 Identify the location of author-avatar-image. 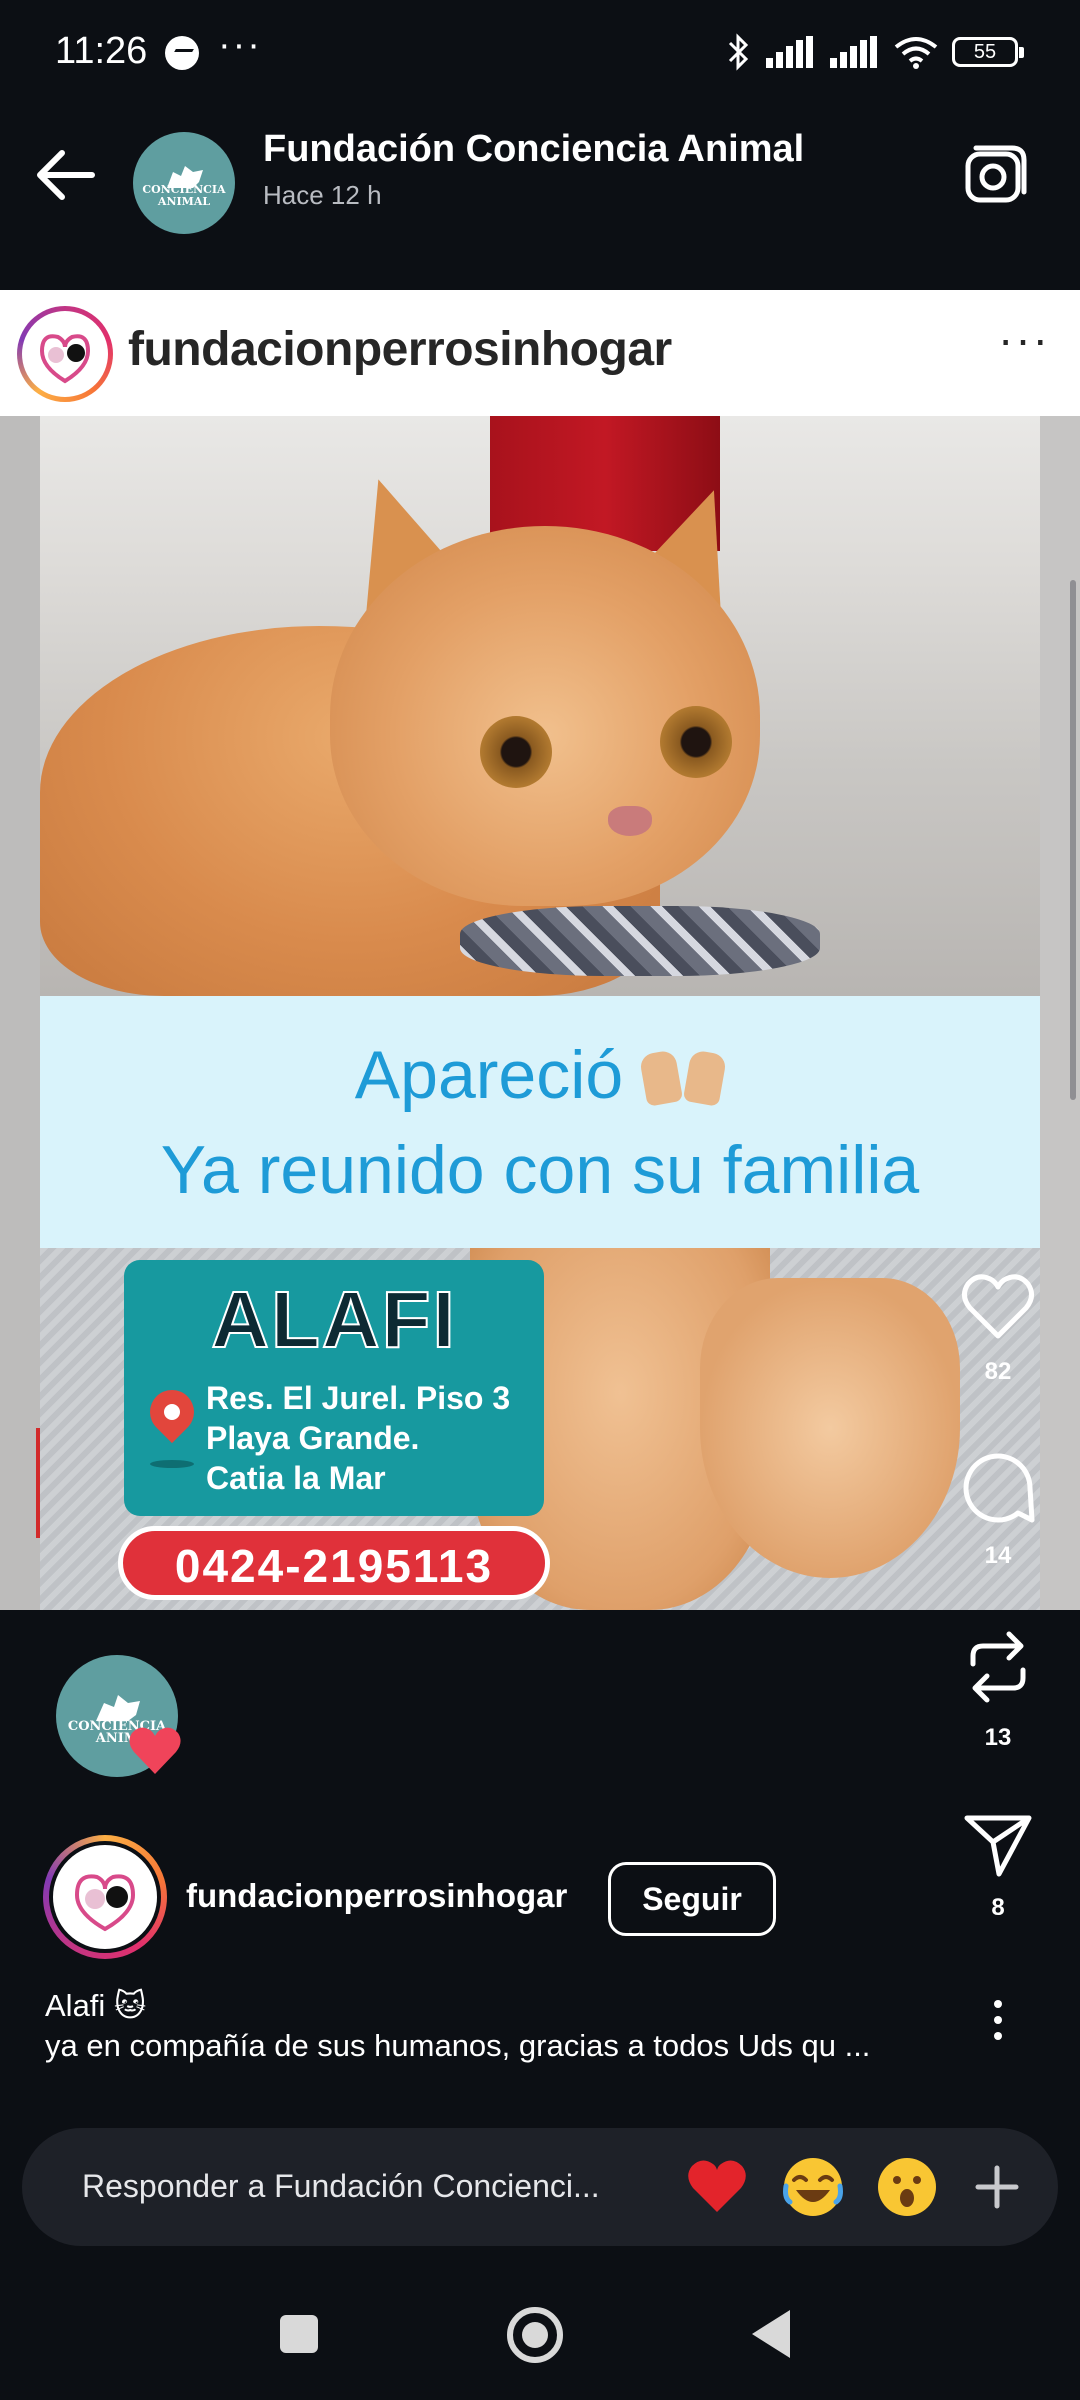
(105, 1897).